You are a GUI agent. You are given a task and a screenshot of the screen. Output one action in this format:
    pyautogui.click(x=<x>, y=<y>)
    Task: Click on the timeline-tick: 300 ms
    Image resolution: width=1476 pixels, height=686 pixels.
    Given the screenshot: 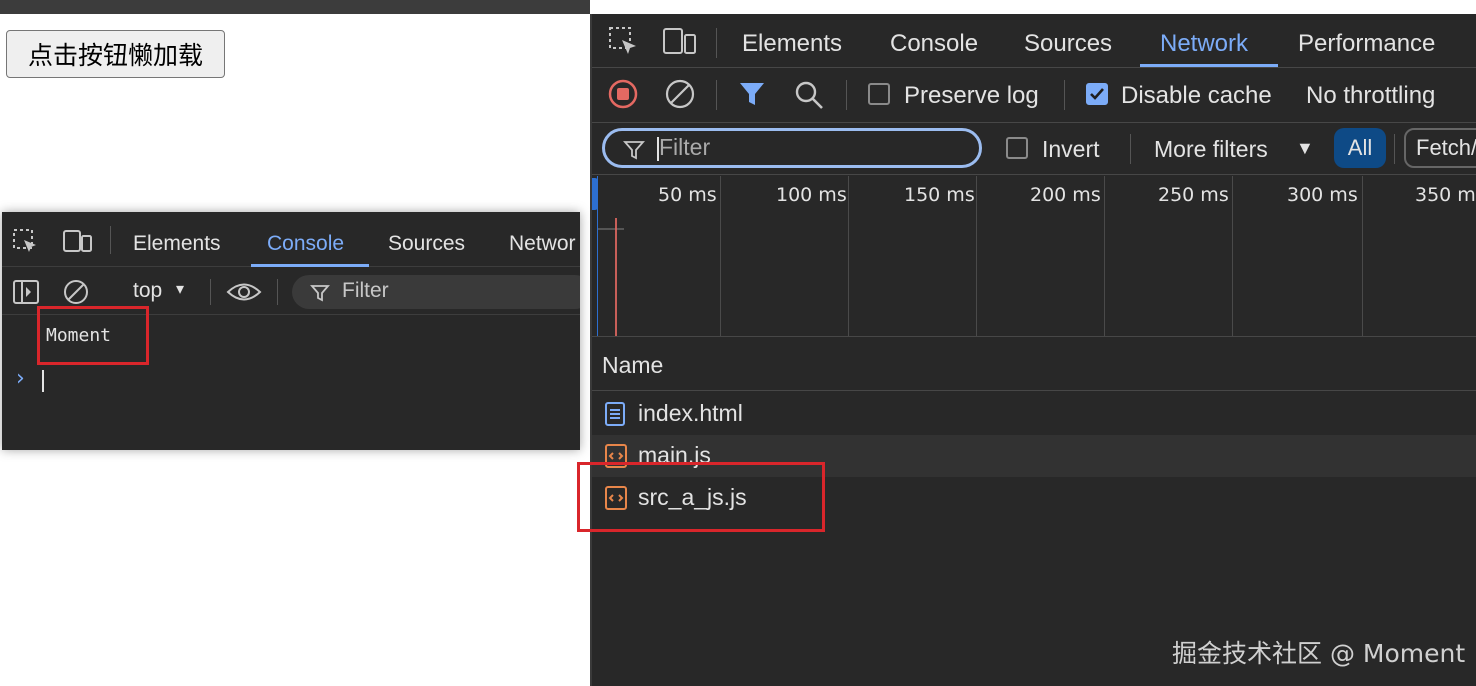 What is the action you would take?
    pyautogui.click(x=1322, y=195)
    